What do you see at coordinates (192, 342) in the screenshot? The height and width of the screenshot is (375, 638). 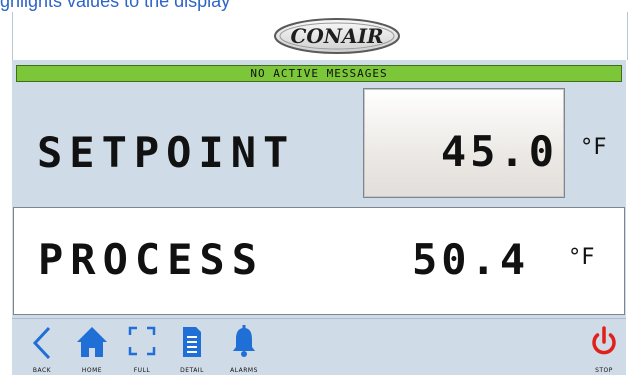 I see `document-icon` at bounding box center [192, 342].